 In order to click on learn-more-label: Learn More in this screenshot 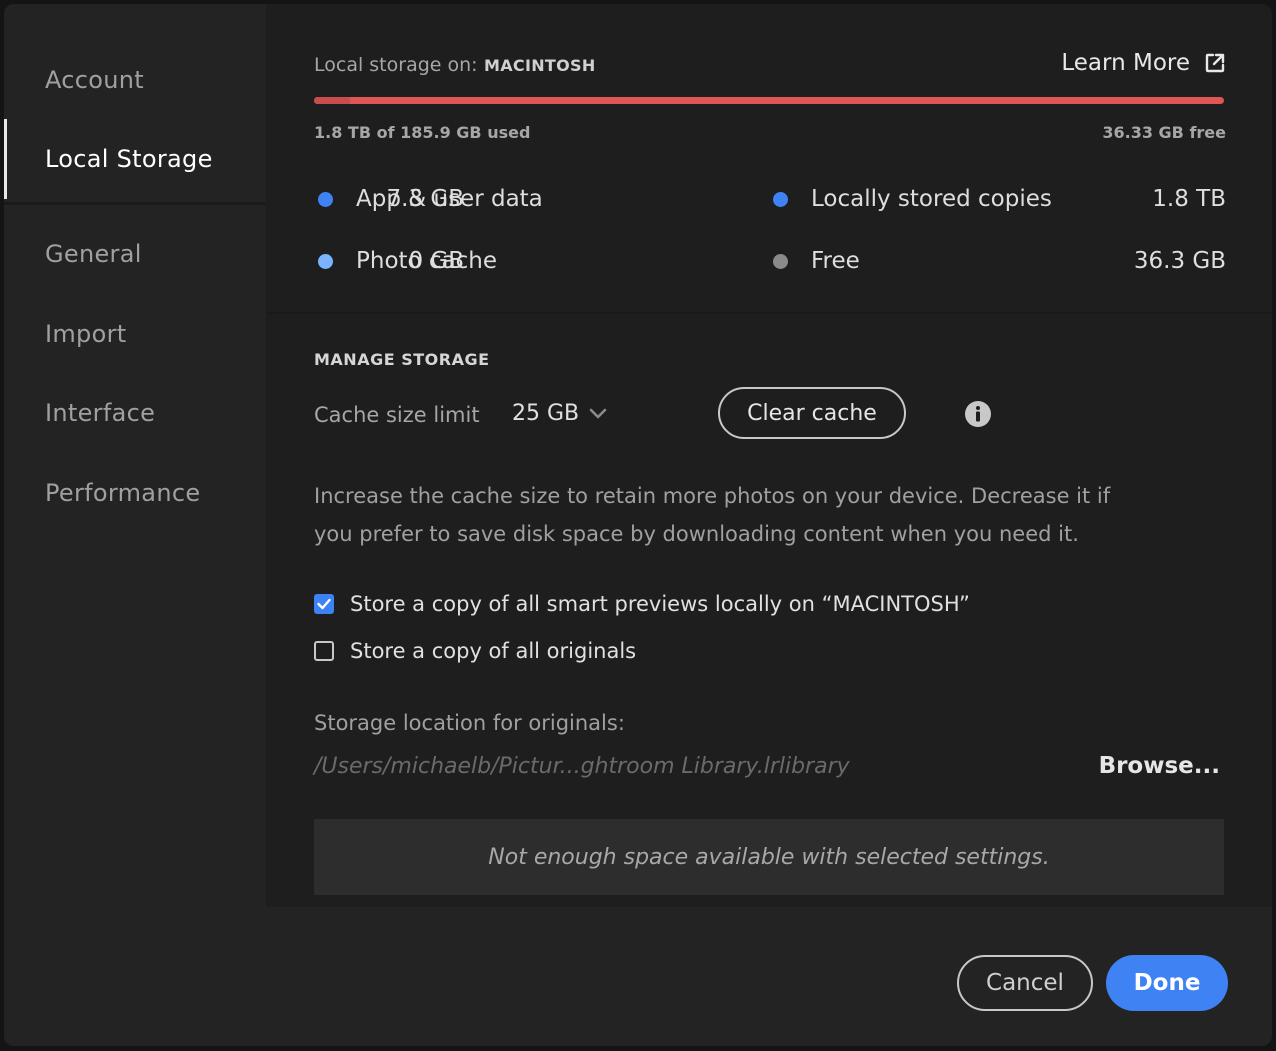, I will do `click(1125, 63)`.